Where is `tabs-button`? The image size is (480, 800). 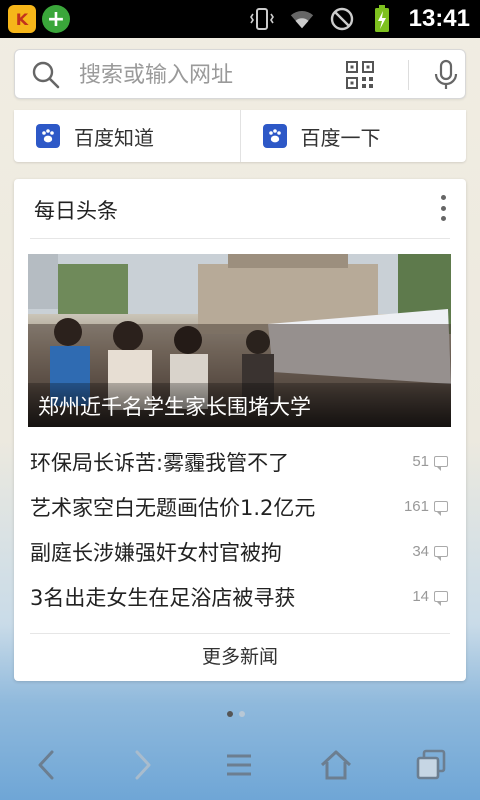
tabs-button is located at coordinates (431, 765).